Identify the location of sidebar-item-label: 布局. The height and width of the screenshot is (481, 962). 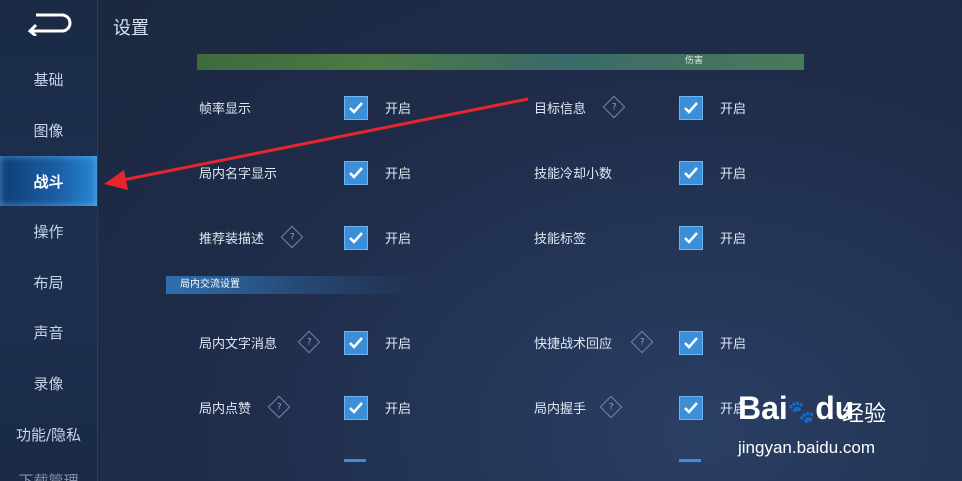
(48, 282).